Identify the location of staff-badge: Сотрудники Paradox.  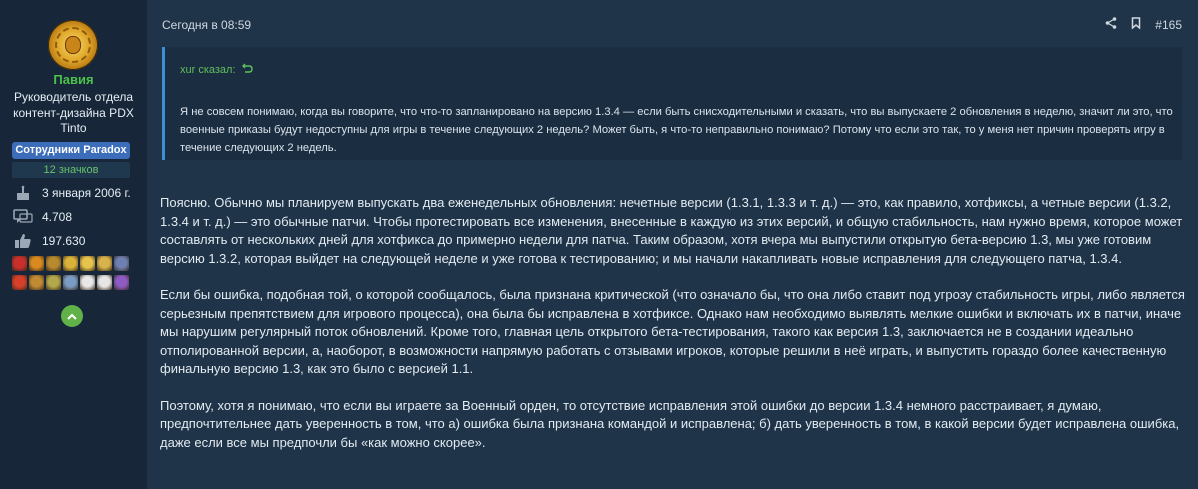
(71, 150).